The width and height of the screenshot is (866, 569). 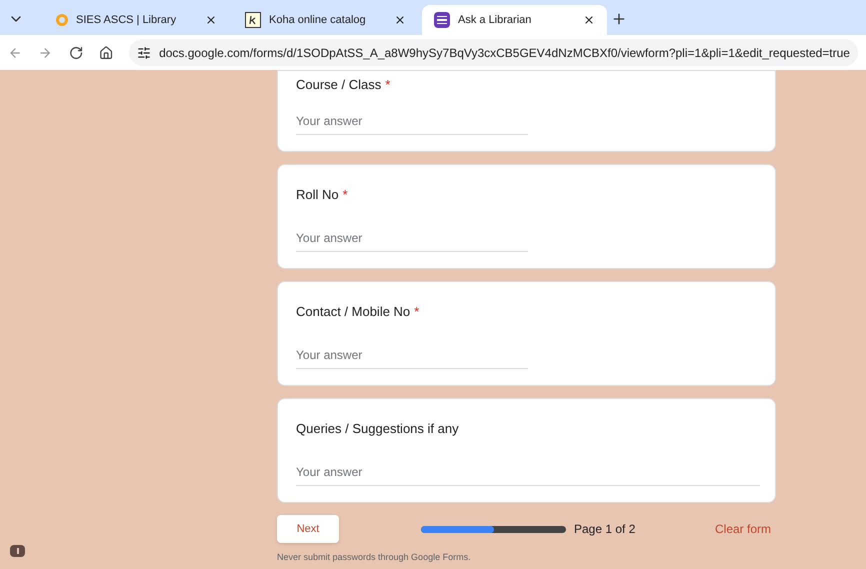 I want to click on password-warning: Never submit passwords through Google Forms., so click(x=374, y=557).